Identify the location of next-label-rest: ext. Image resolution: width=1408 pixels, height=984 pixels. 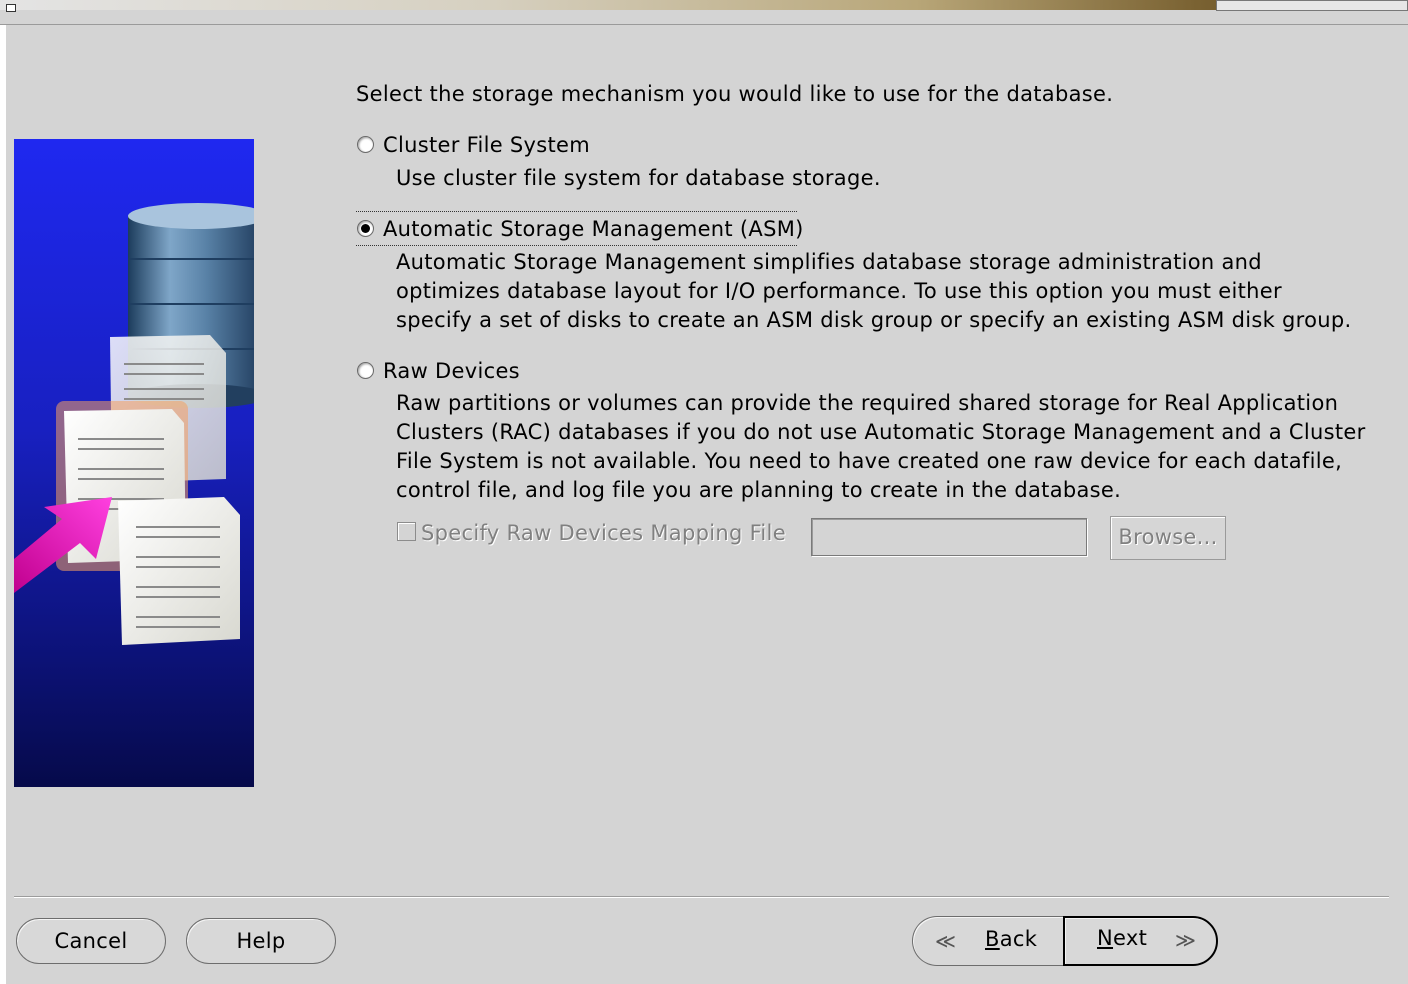
(1130, 938).